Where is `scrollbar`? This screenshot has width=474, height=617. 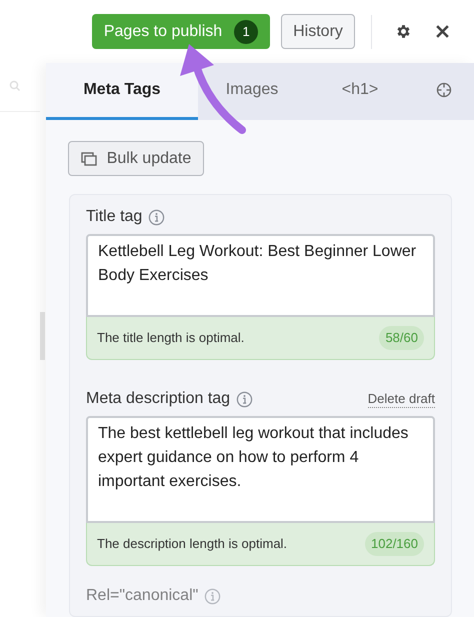
scrollbar is located at coordinates (42, 336).